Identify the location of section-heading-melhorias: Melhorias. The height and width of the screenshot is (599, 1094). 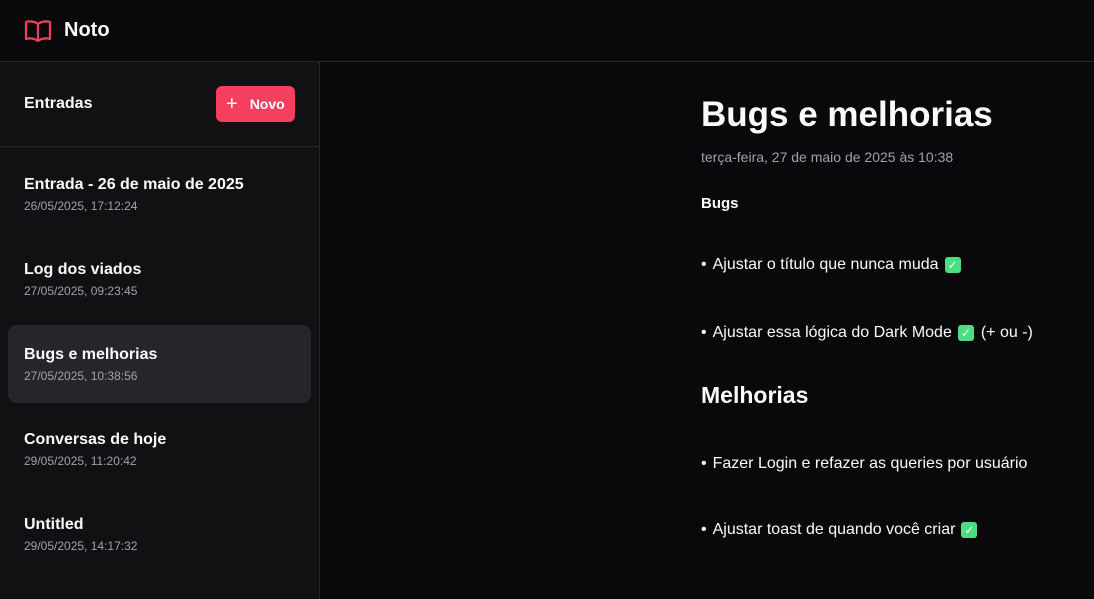
(897, 395).